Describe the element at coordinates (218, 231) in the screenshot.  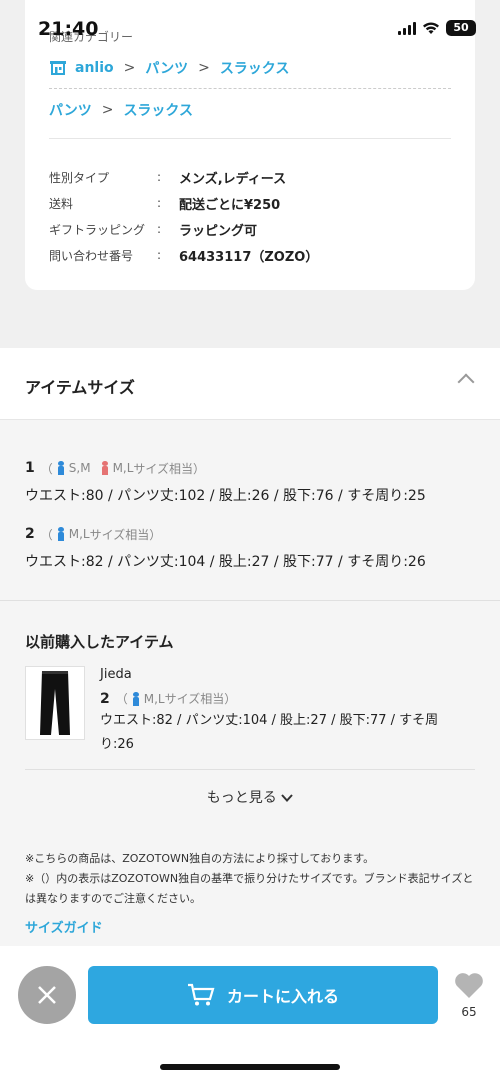
I see `spec-value: ラッピング可` at that location.